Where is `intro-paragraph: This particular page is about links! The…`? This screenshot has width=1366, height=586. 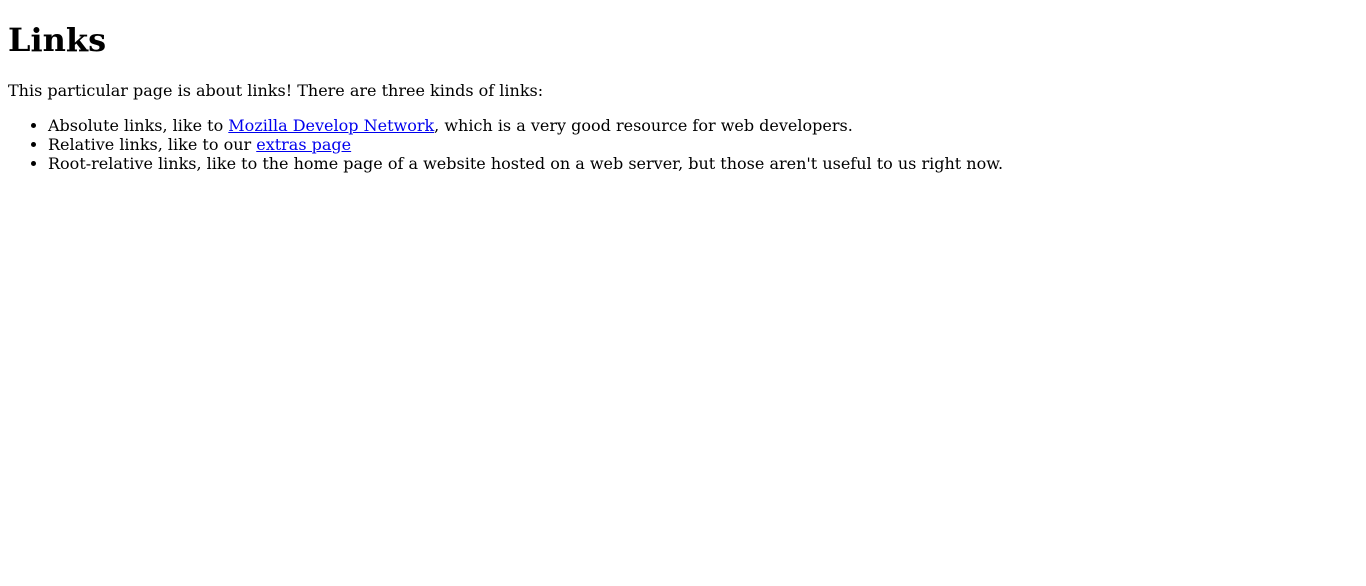
intro-paragraph: This particular page is about links! The… is located at coordinates (276, 90).